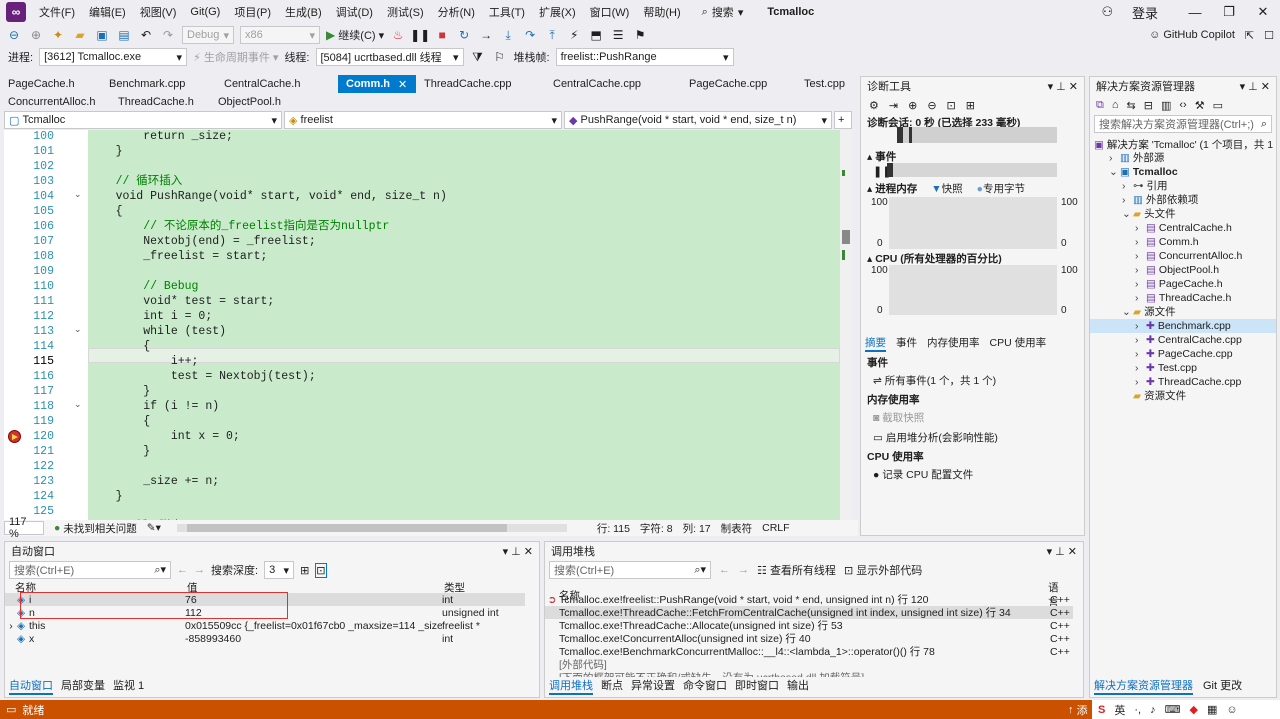 This screenshot has height=719, width=1280. Describe the element at coordinates (1183, 298) in the screenshot. I see `solution-tree-item: › ▤ ThreadCache.h` at that location.